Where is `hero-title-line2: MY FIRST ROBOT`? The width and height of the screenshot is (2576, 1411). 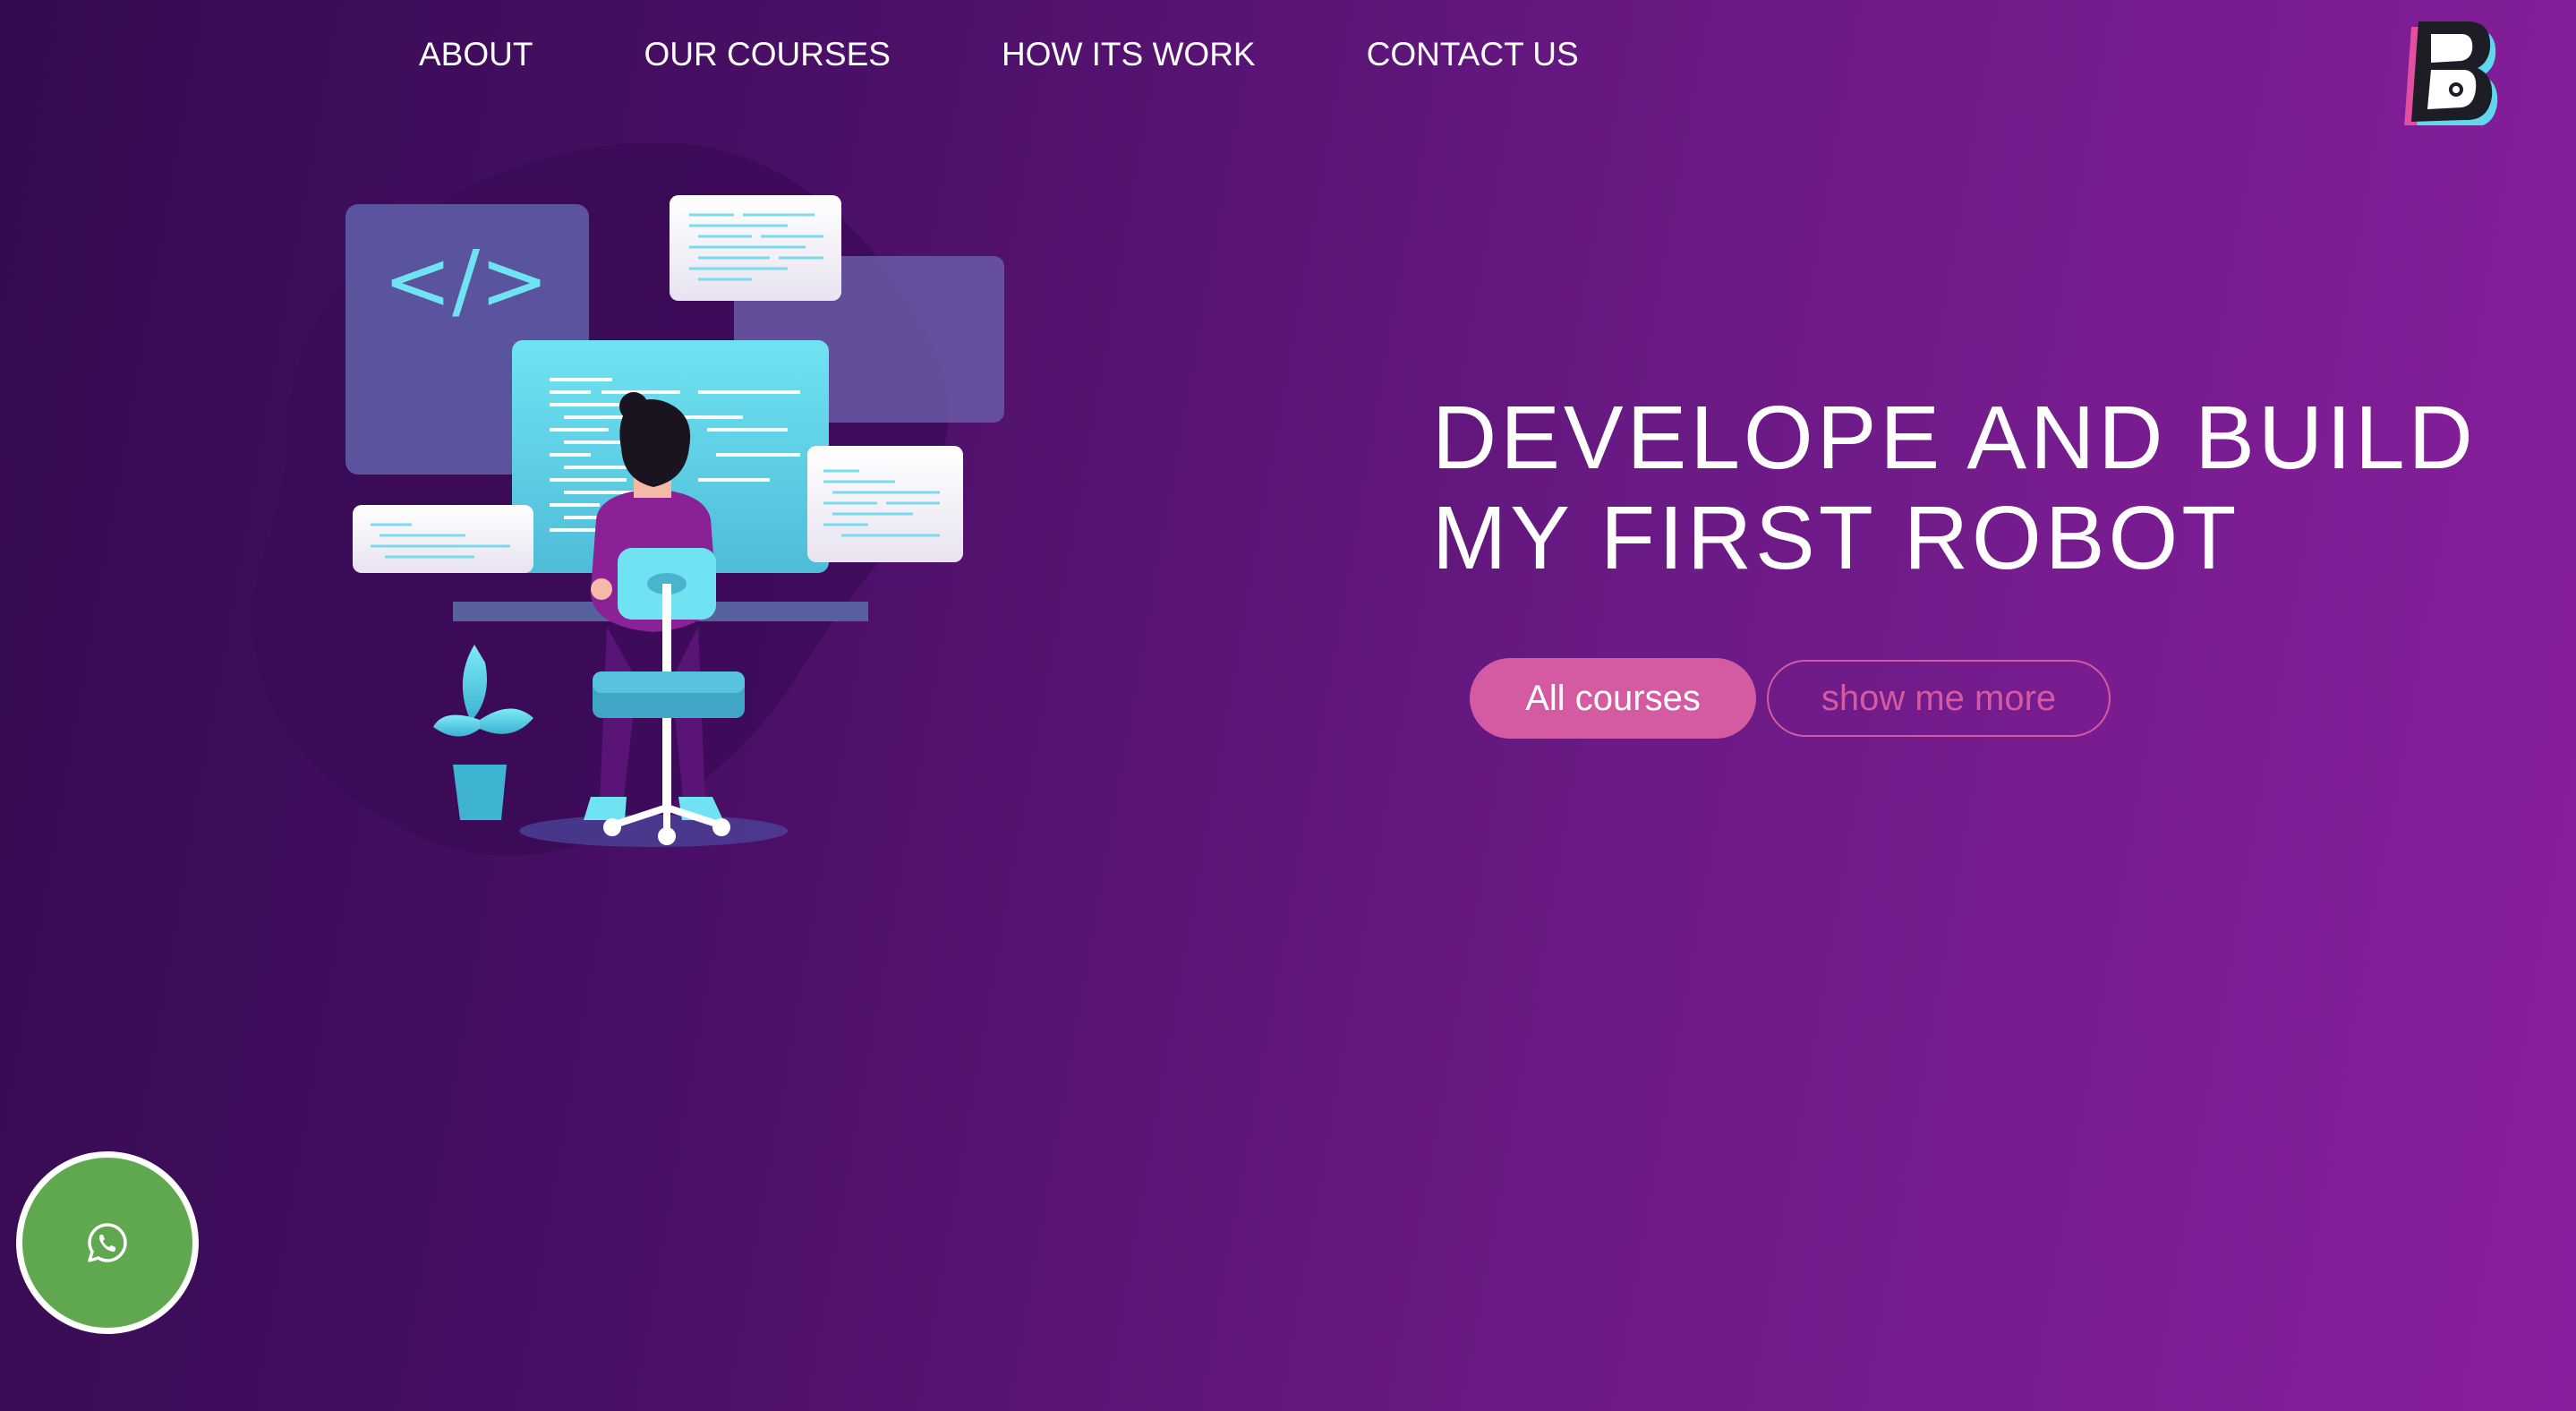
hero-title-line2: MY FIRST ROBOT is located at coordinates (1836, 538).